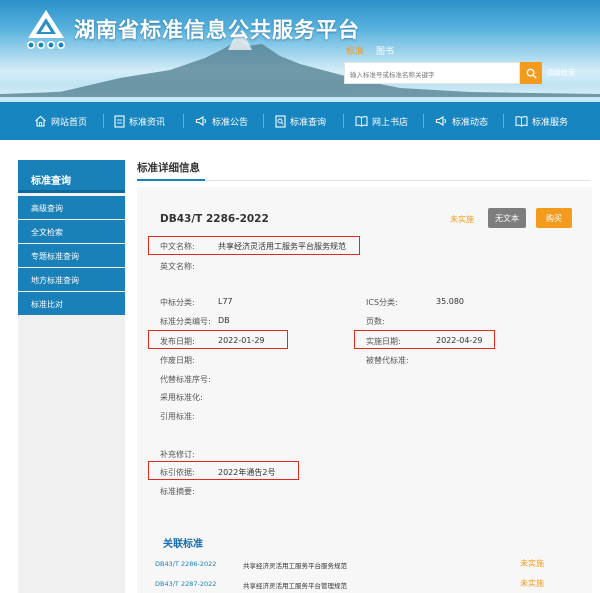 The height and width of the screenshot is (593, 600). Describe the element at coordinates (177, 302) in the screenshot. I see `ccs-label: 中标分类:` at that location.